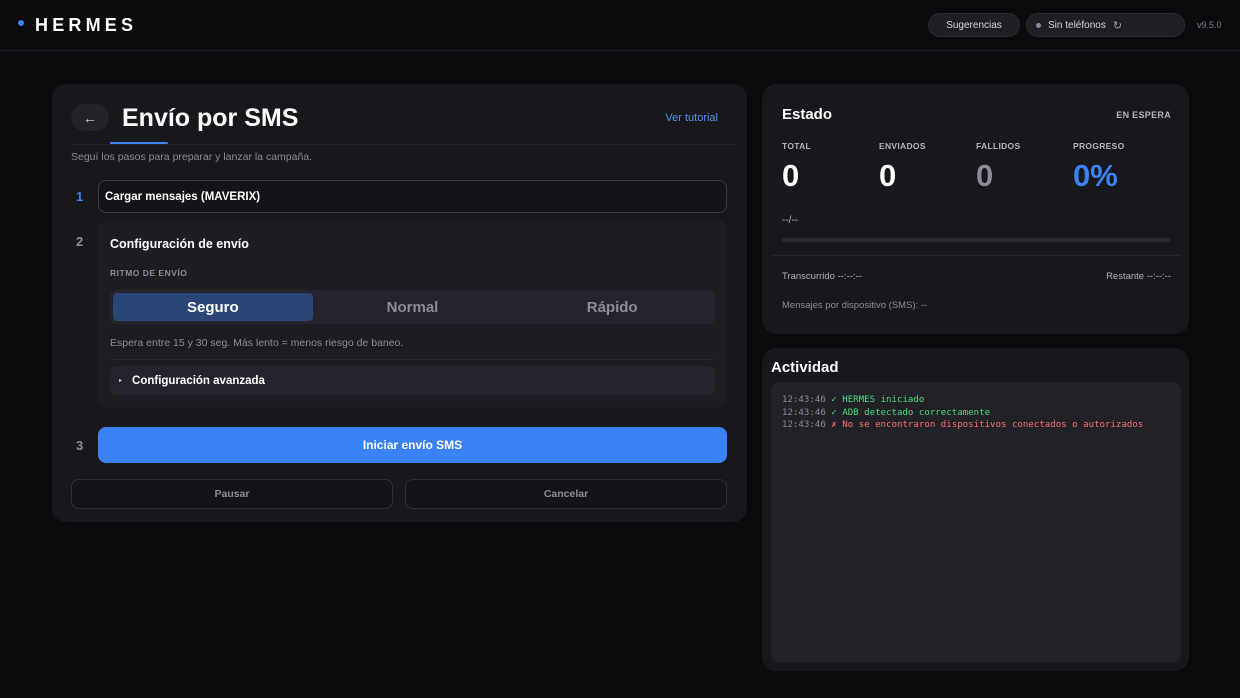 Image resolution: width=1240 pixels, height=698 pixels. I want to click on stat-total-value: 0, so click(791, 175).